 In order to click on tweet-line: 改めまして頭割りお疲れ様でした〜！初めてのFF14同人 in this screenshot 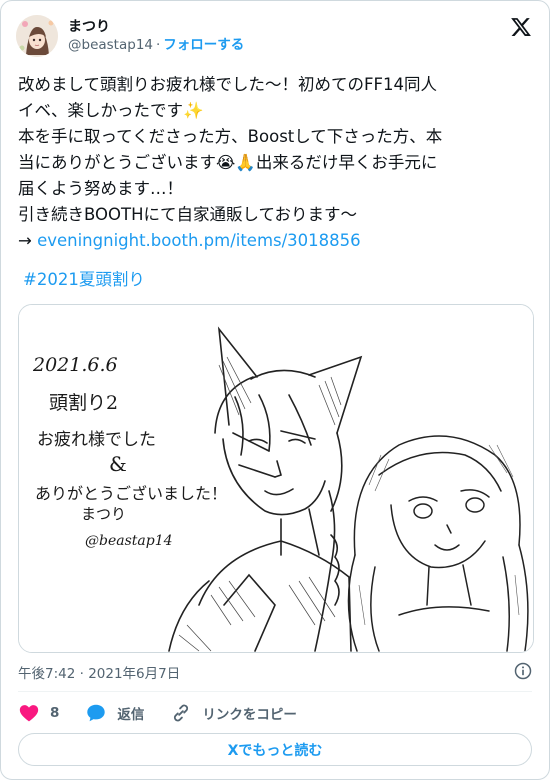, I will do `click(227, 84)`.